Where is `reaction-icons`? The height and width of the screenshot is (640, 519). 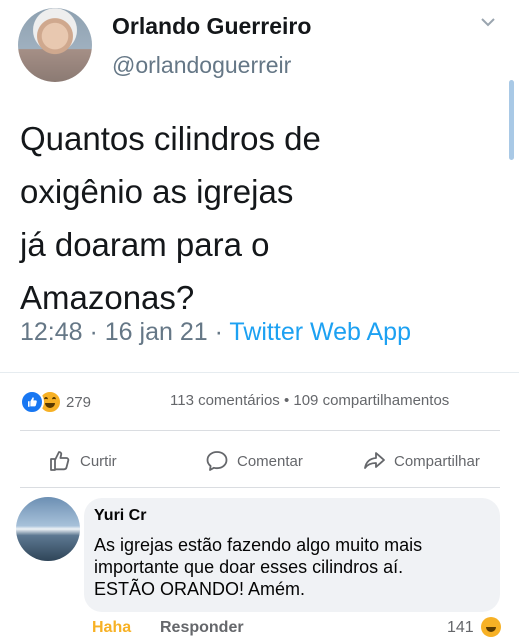 reaction-icons is located at coordinates (41, 402).